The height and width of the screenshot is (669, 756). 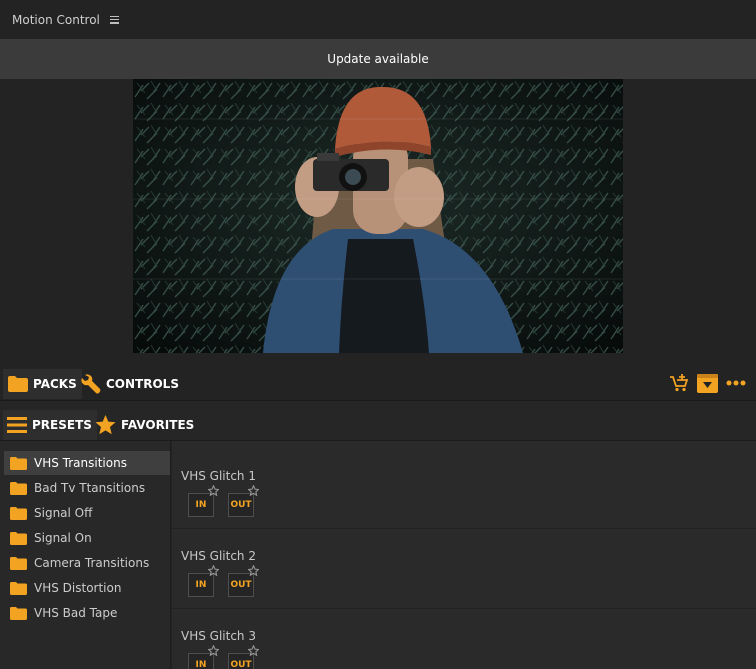 I want to click on star-icon, so click(x=105, y=425).